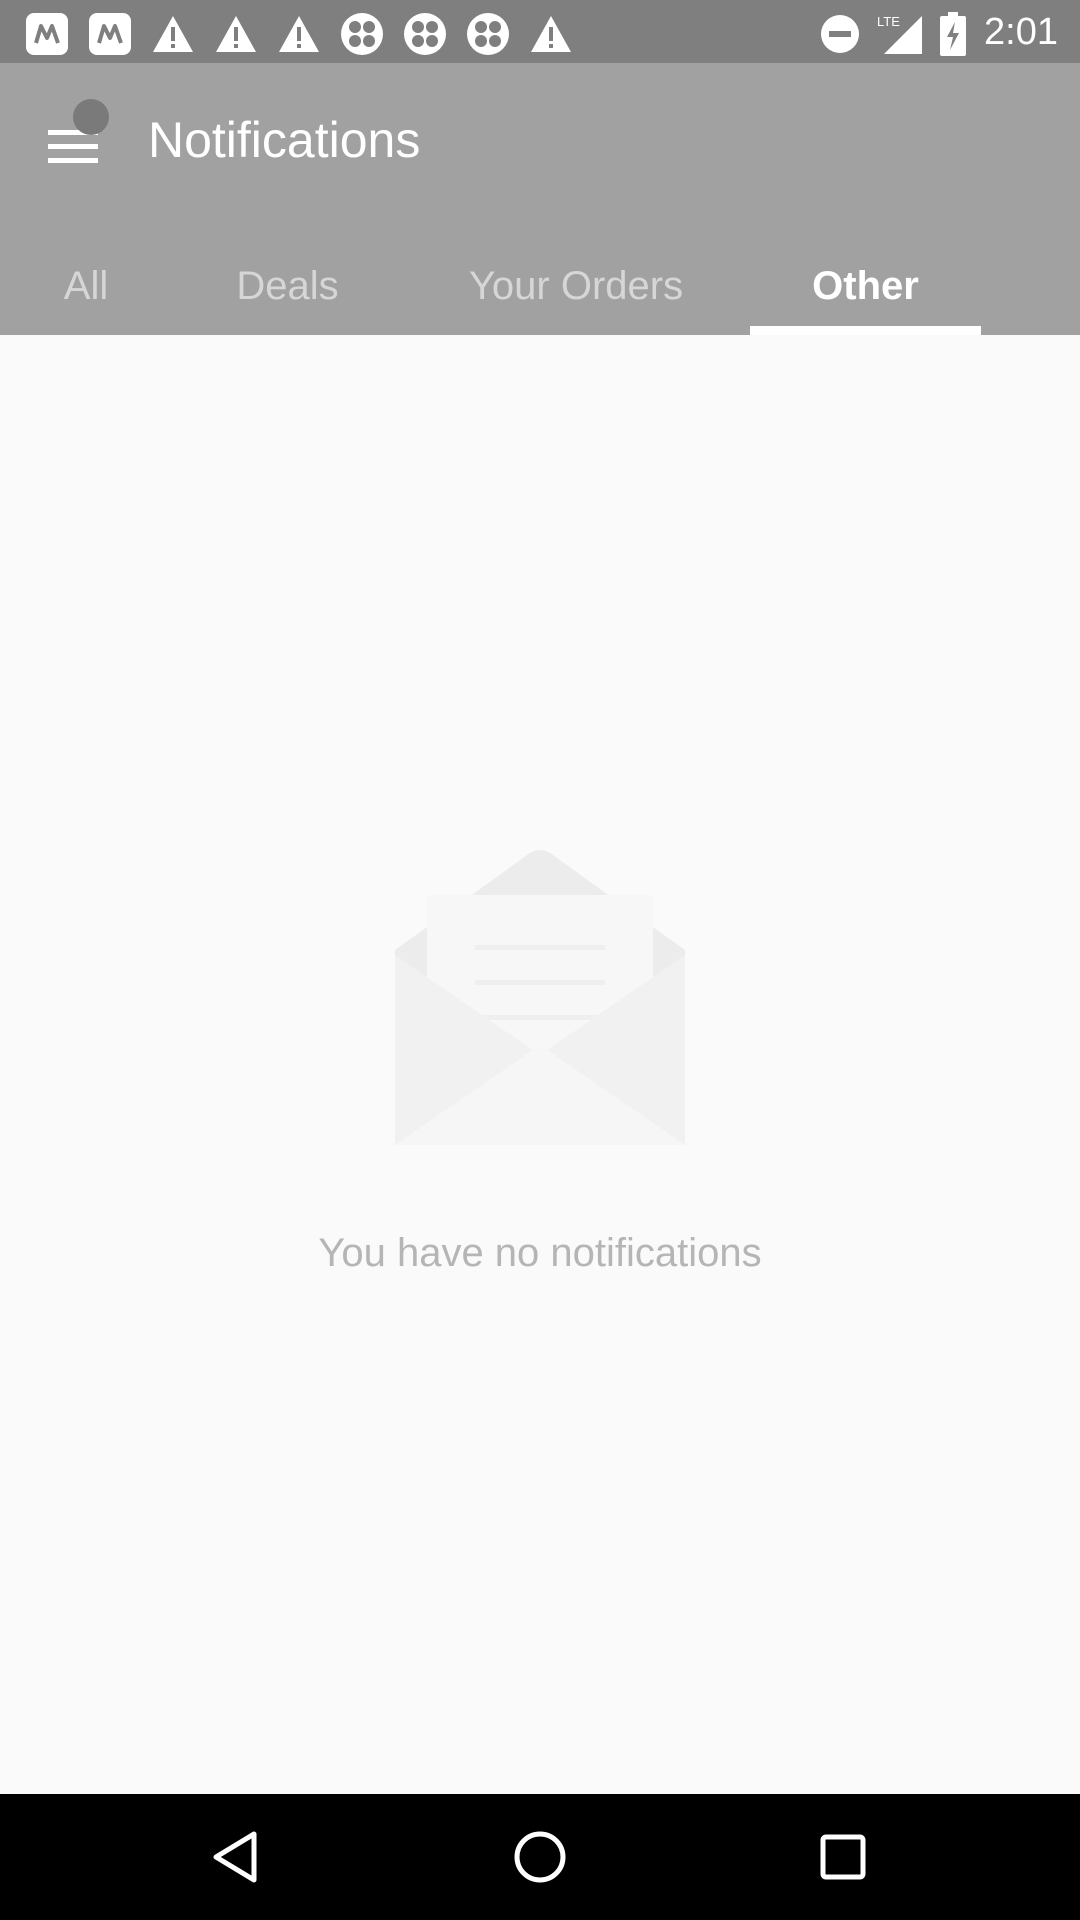 The width and height of the screenshot is (1080, 1920). Describe the element at coordinates (86, 286) in the screenshot. I see `tab-all: All` at that location.